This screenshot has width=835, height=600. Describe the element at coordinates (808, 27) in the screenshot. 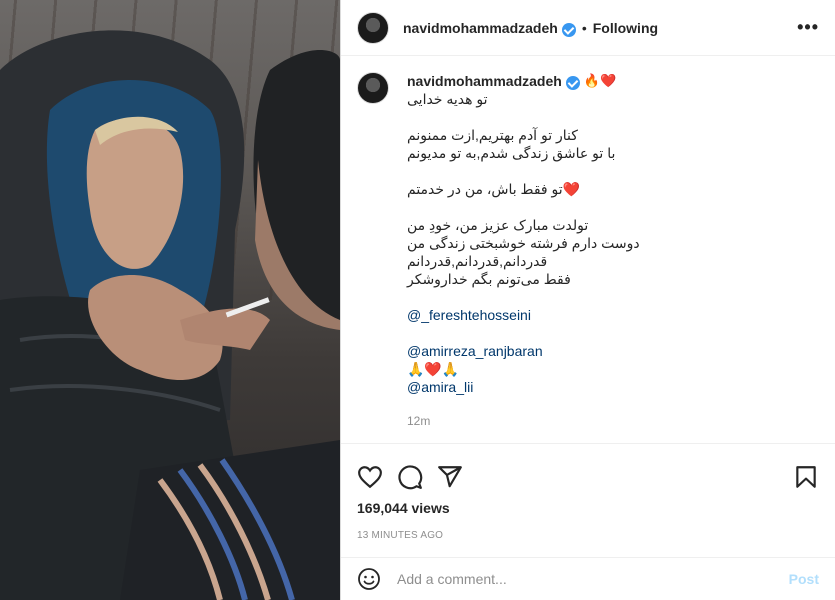

I see `more-options-icon: •••` at that location.